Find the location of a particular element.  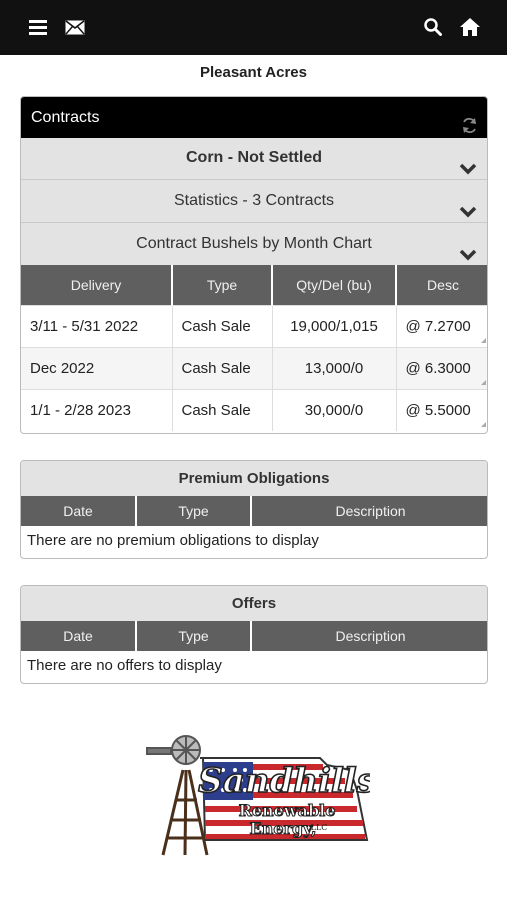

qty-cell: 19,000/1,015 is located at coordinates (334, 325).